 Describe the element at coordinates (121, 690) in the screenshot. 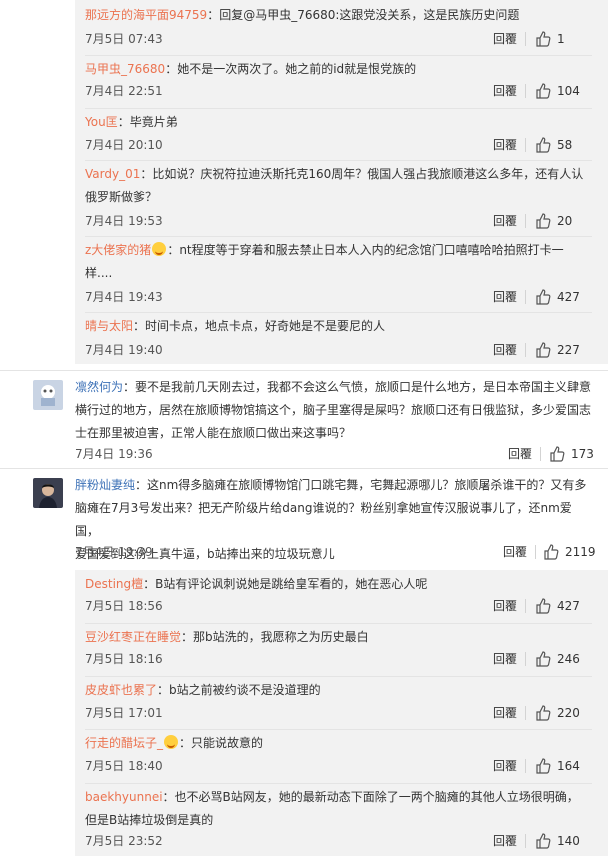

I see `reply-username: 皮皮虾也累了` at that location.